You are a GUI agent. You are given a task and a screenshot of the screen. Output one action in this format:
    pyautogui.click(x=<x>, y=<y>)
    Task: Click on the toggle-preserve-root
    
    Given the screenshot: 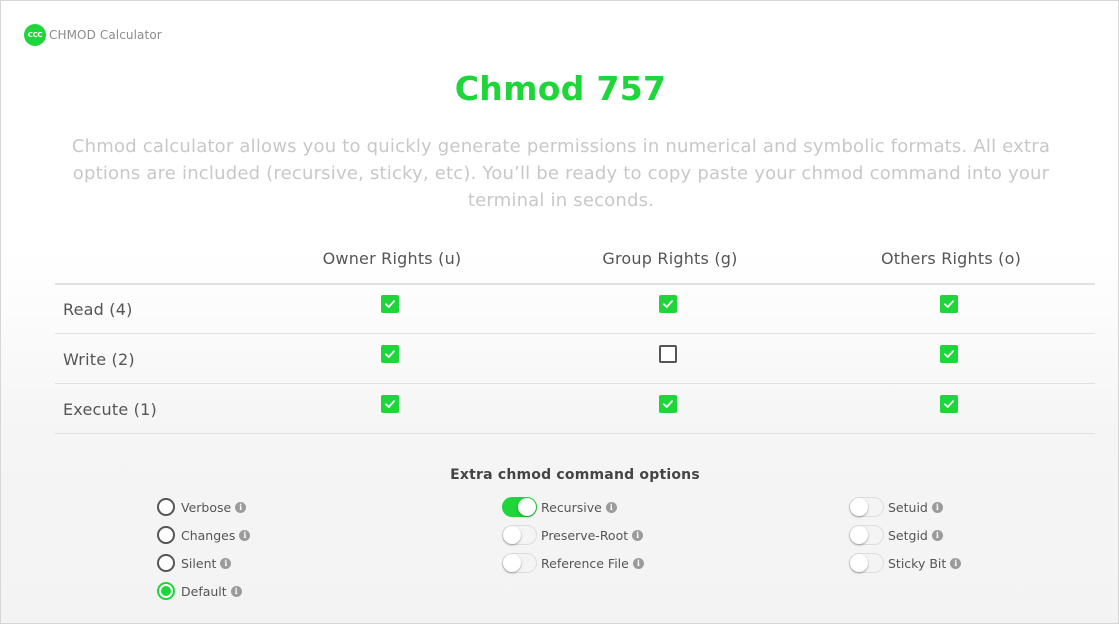 What is the action you would take?
    pyautogui.click(x=519, y=535)
    